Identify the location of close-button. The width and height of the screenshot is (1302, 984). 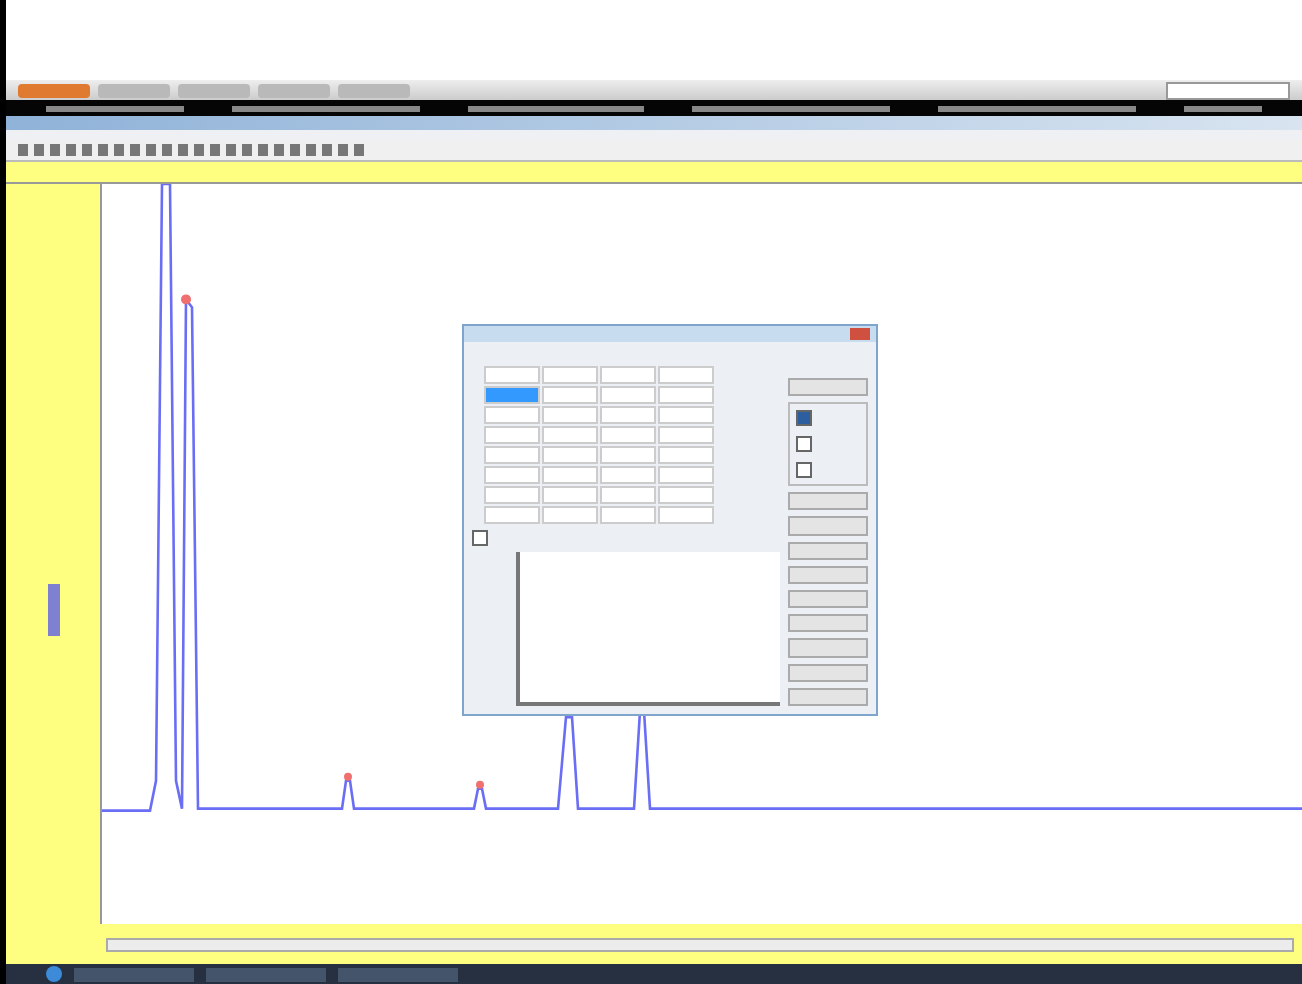
(860, 334).